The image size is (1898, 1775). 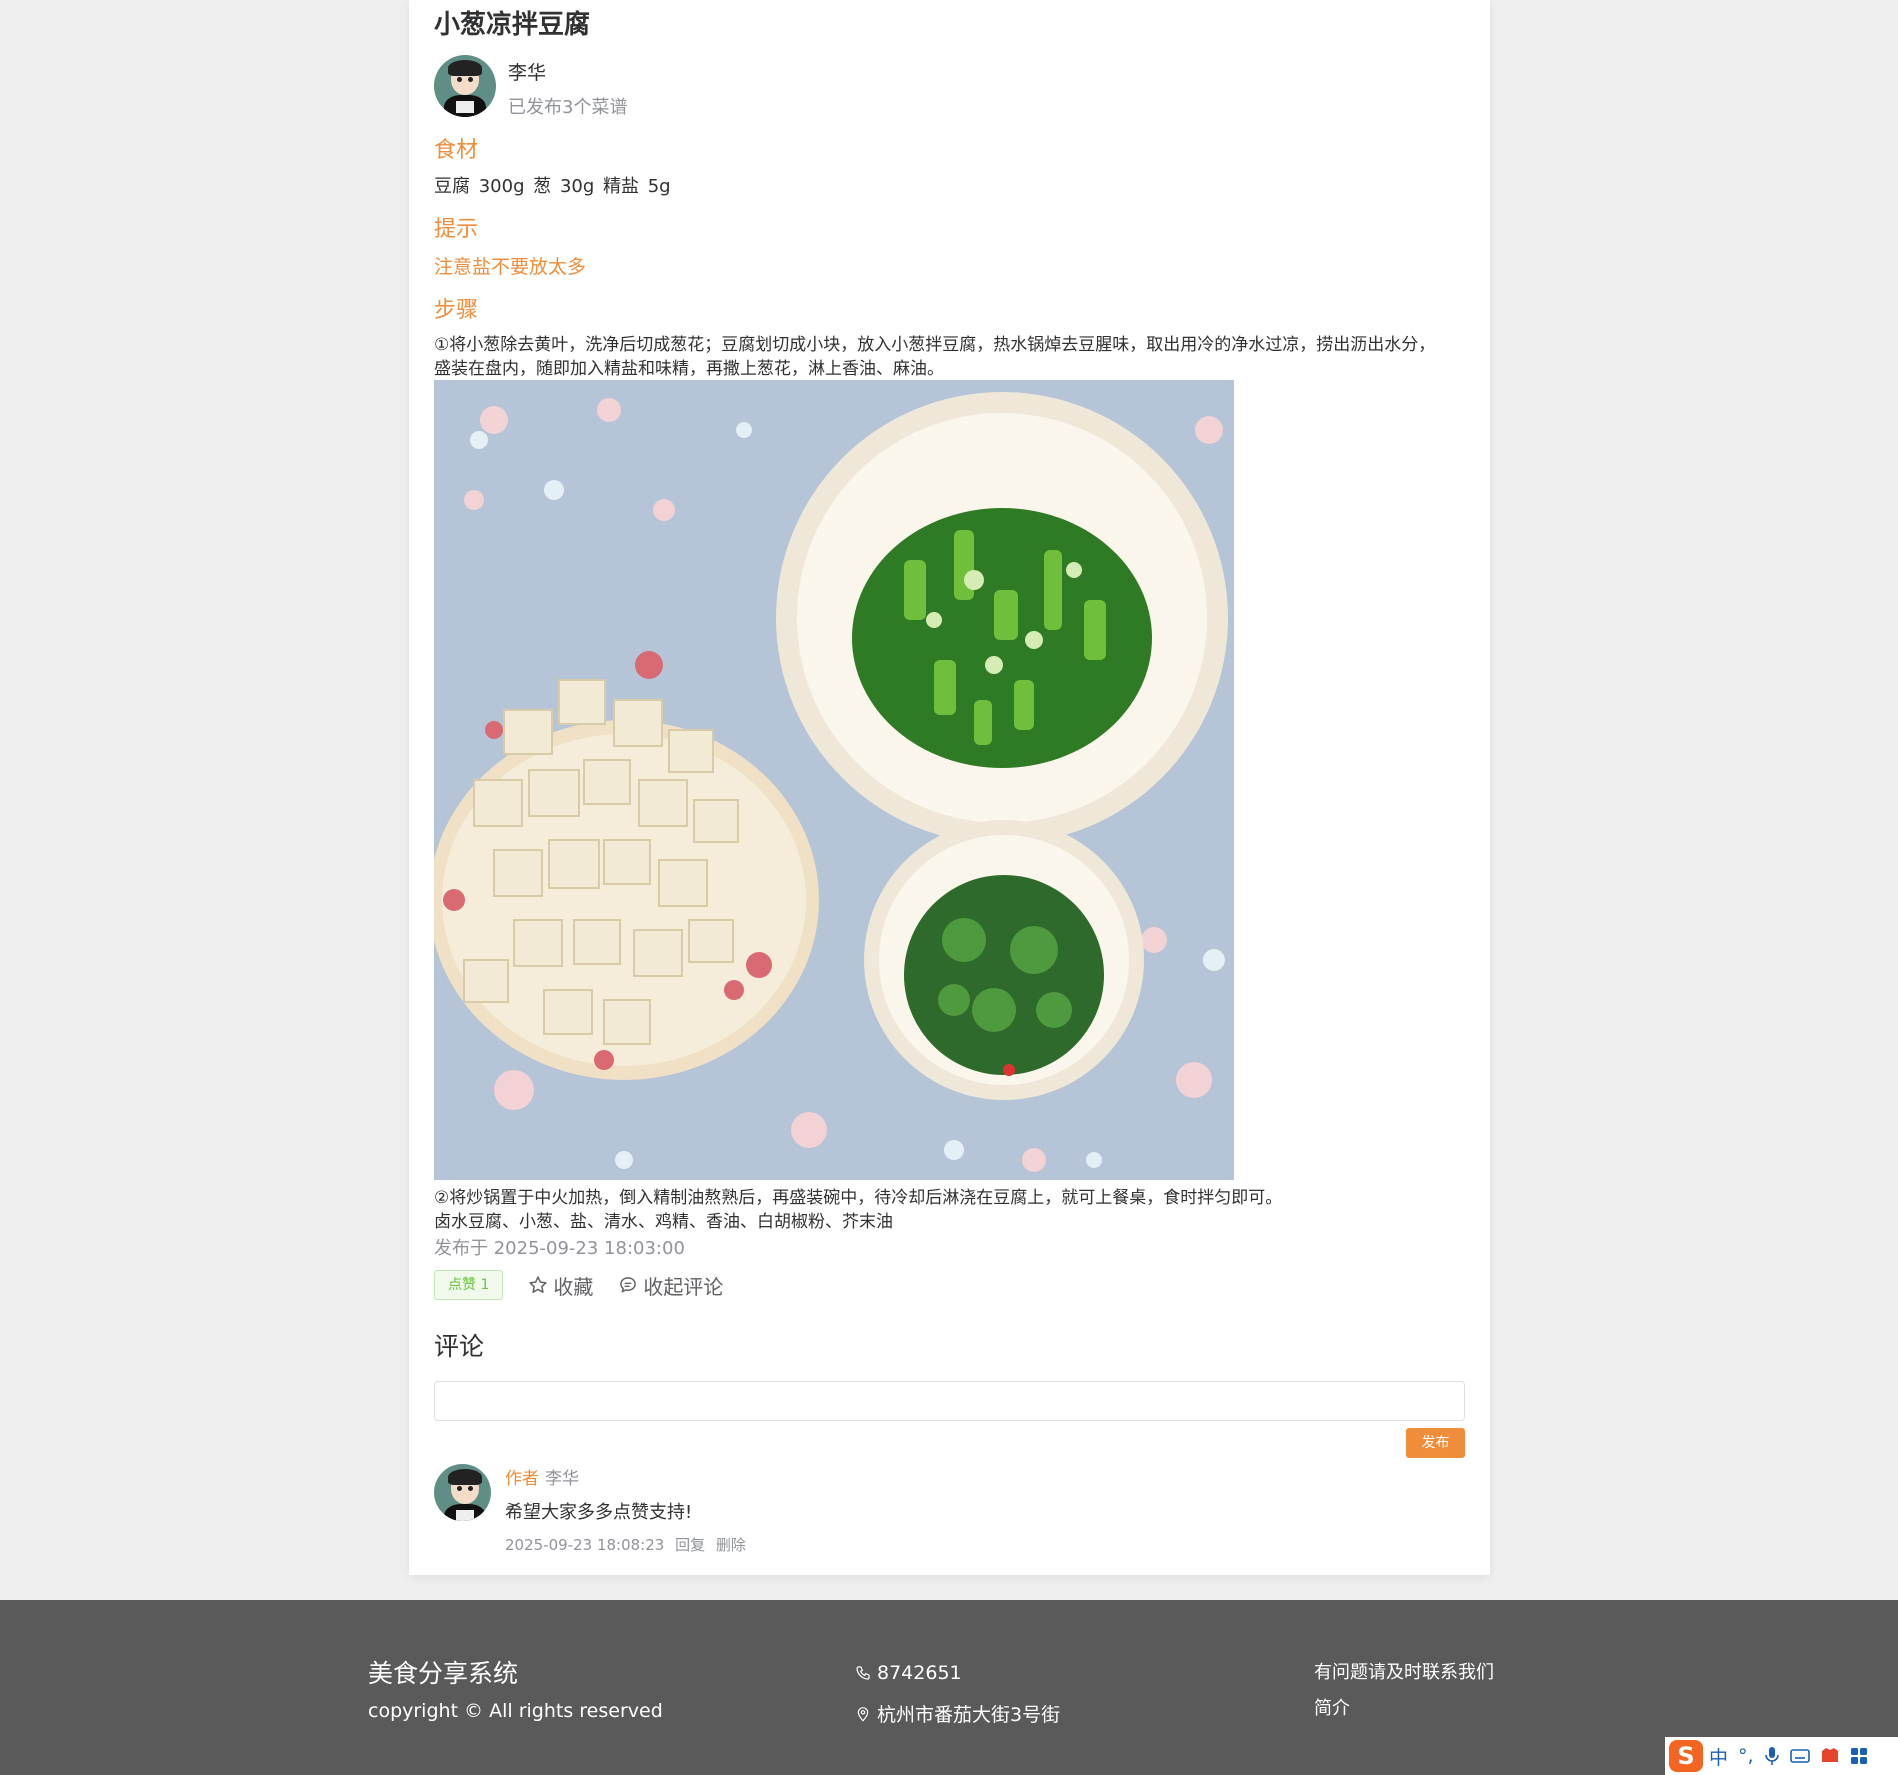 I want to click on commenter-avatar, so click(x=462, y=1492).